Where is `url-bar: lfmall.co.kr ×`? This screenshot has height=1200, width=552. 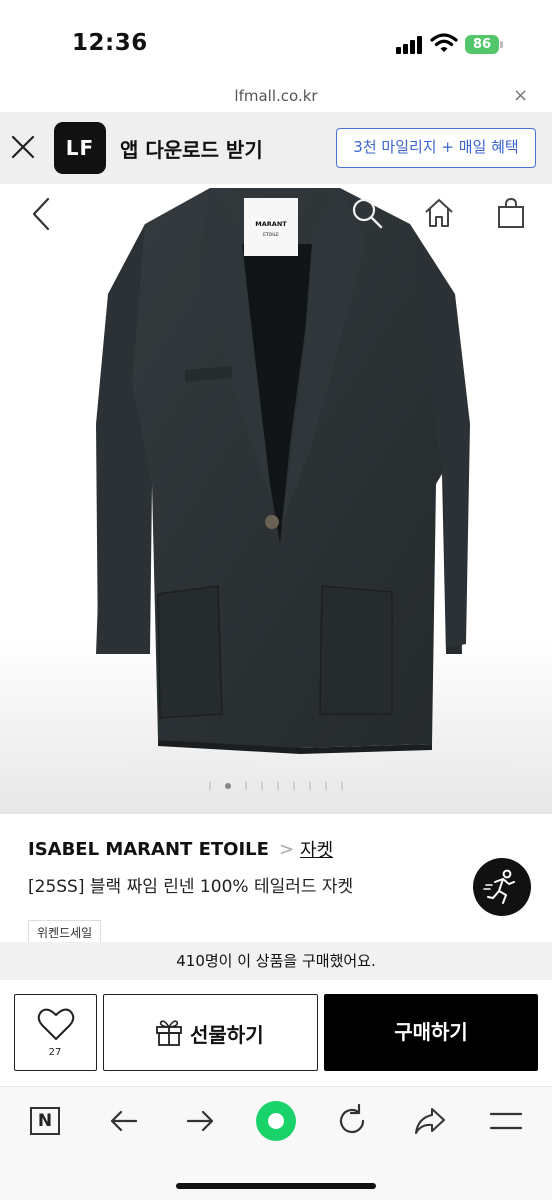
url-bar: lfmall.co.kr × is located at coordinates (276, 98).